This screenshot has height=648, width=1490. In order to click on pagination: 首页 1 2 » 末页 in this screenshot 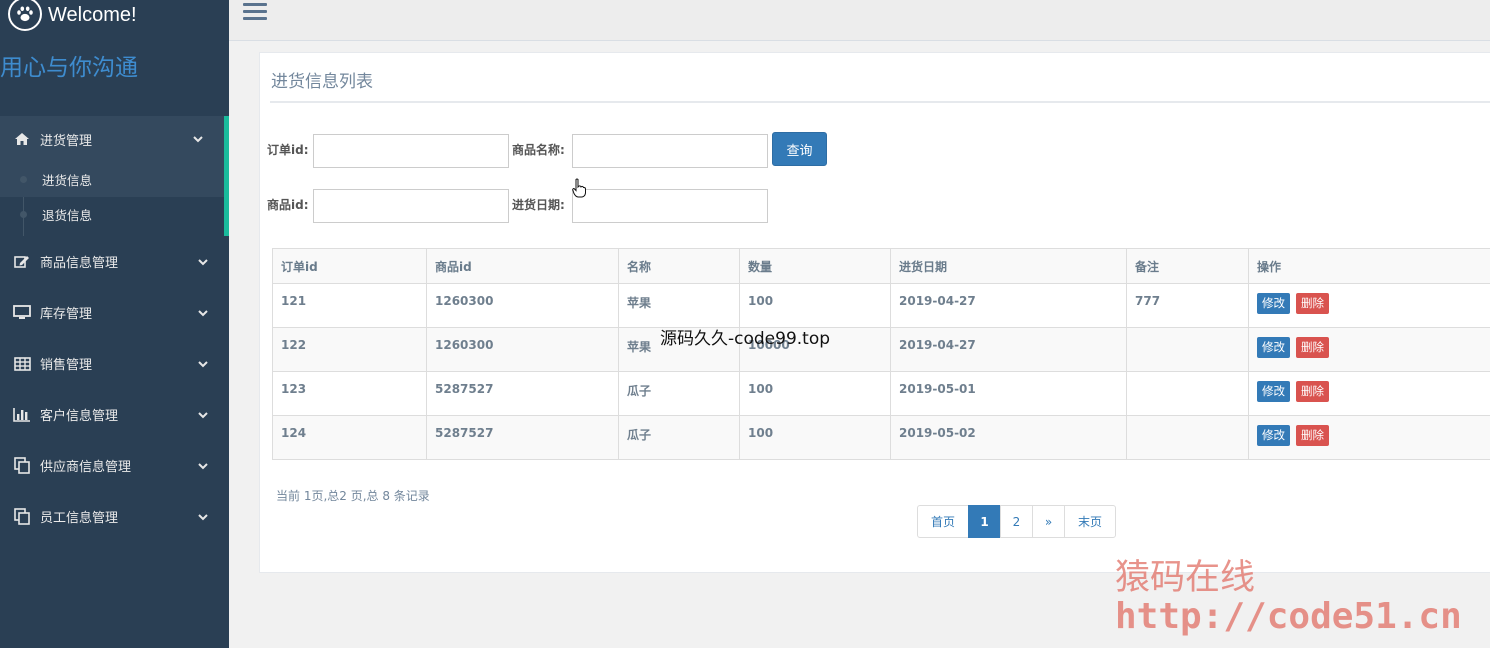, I will do `click(1016, 521)`.